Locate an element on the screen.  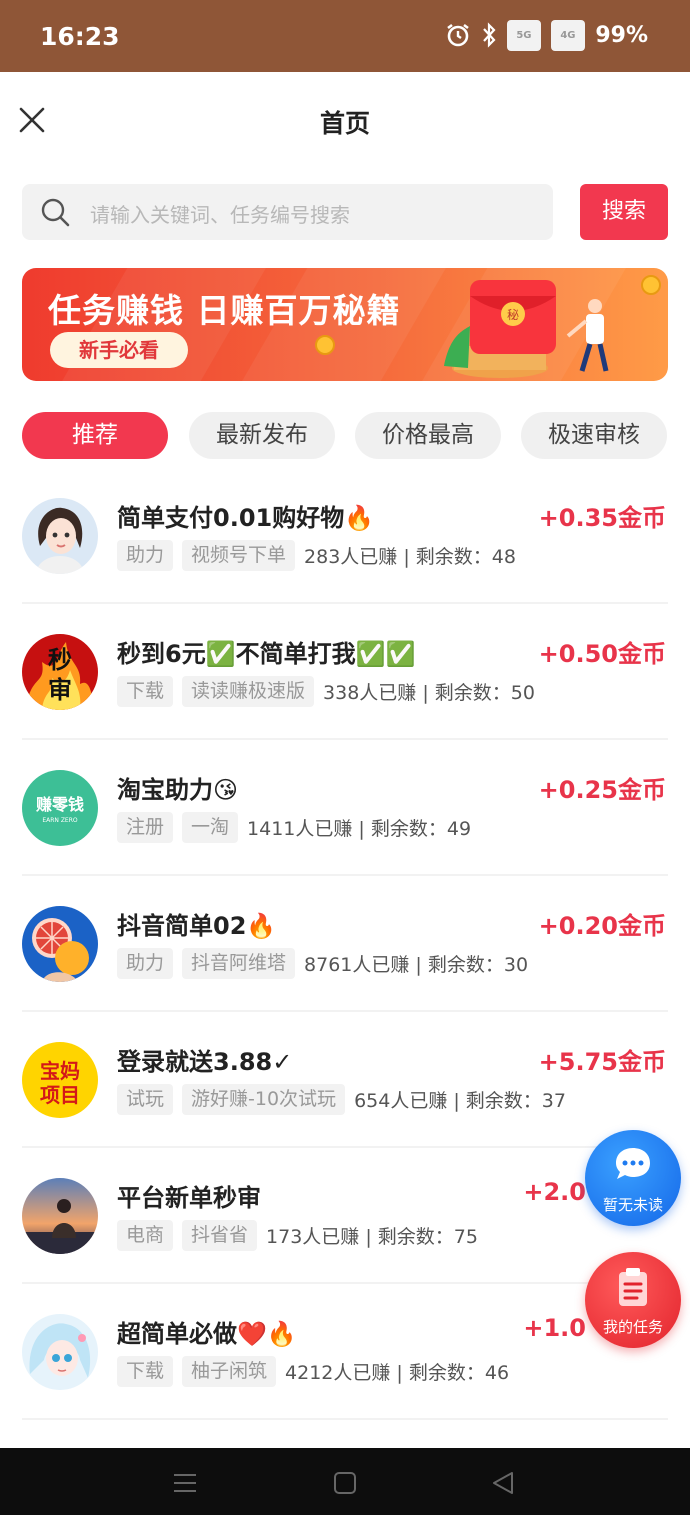
task-reward: +0.25金币 is located at coordinates (602, 790).